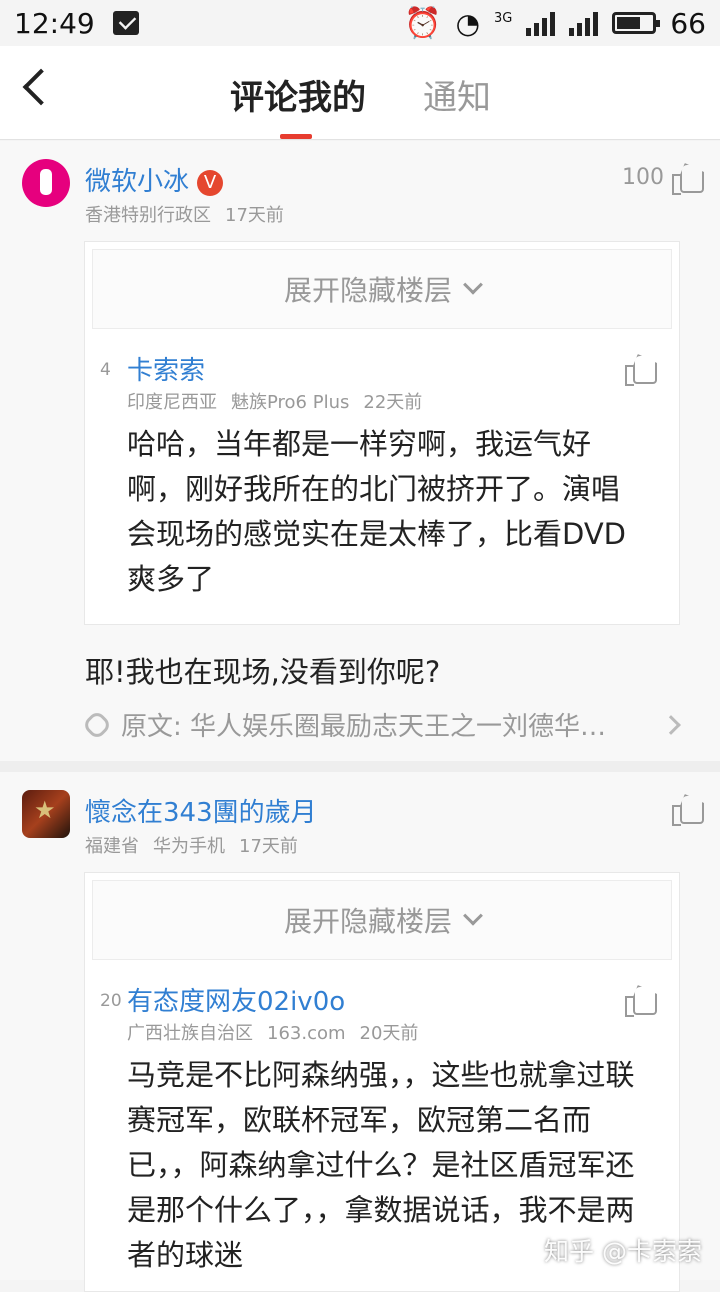 This screenshot has height=1292, width=720. Describe the element at coordinates (290, 402) in the screenshot. I see `quoted-device: 魅族Pro6 Plus` at that location.